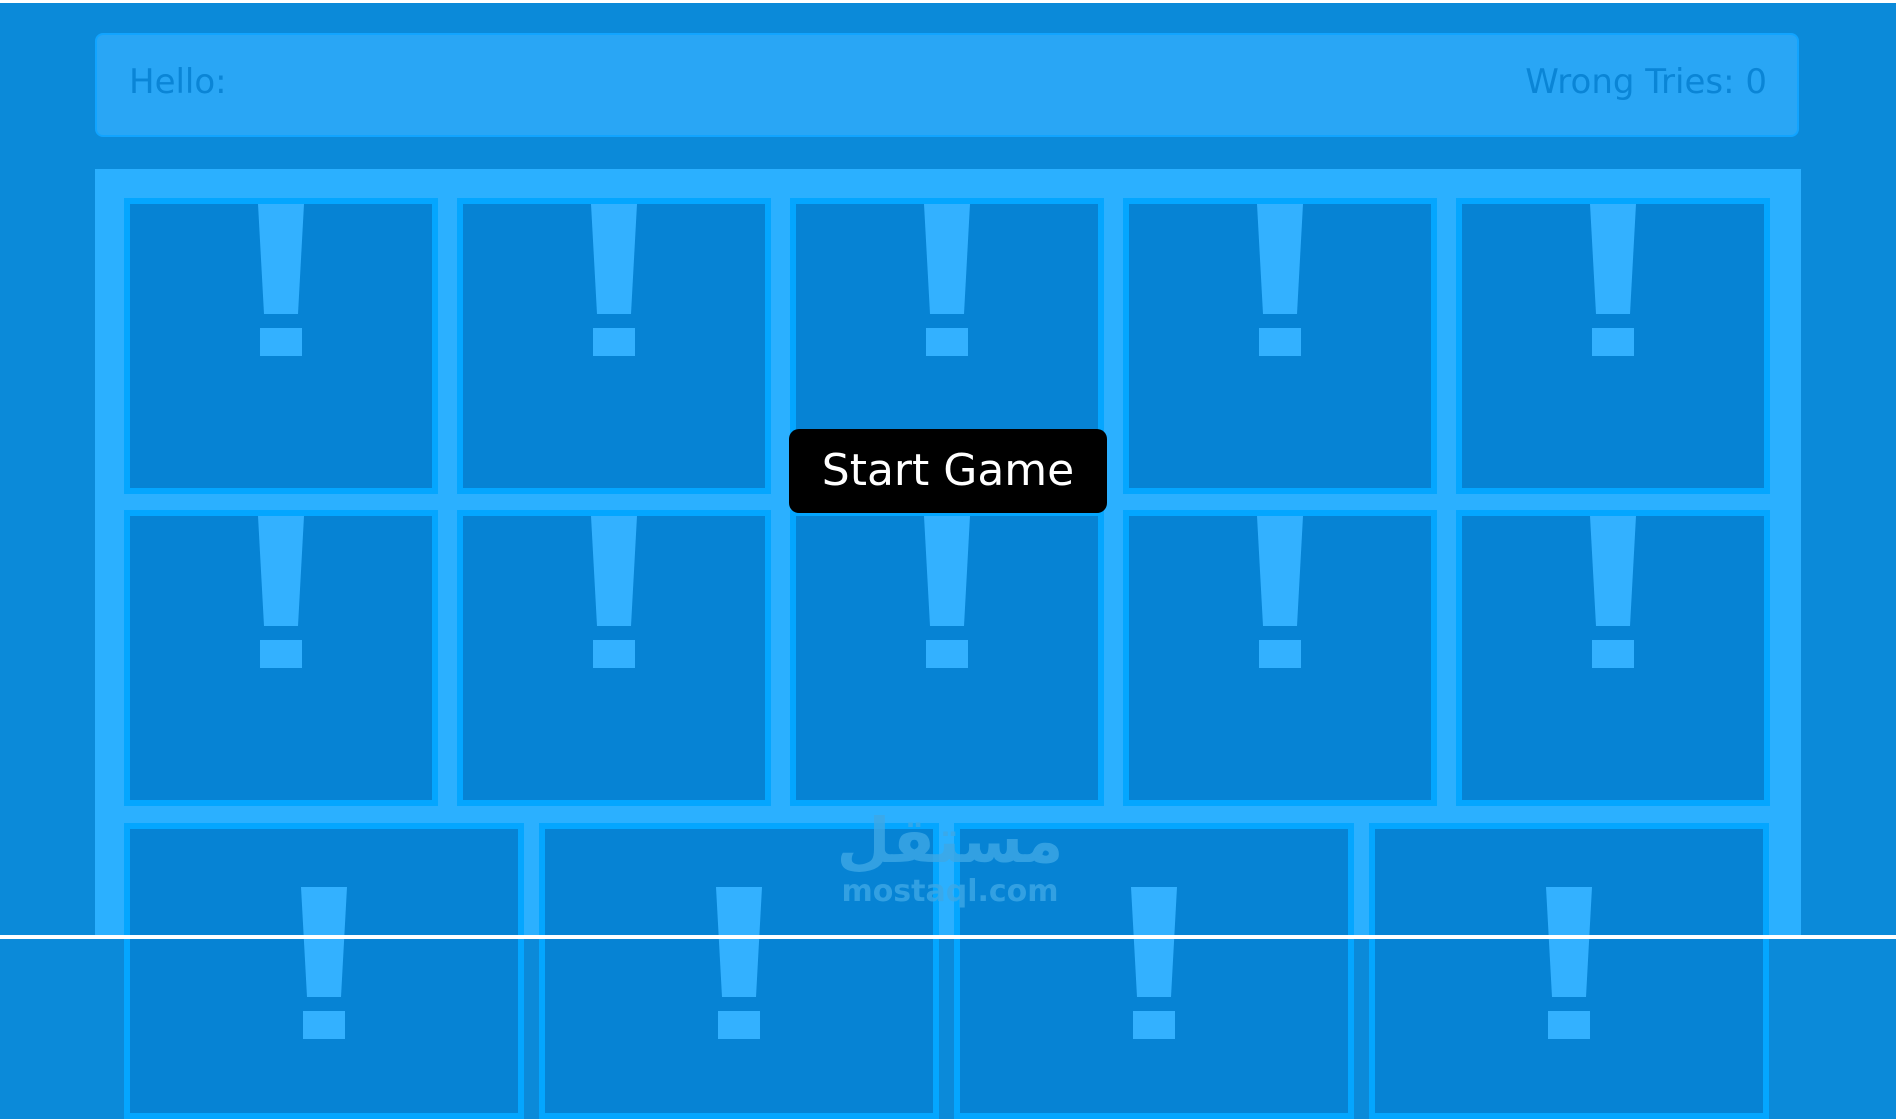  What do you see at coordinates (947, 85) in the screenshot?
I see `info-bar: Hello: Wrong Tries: 0` at bounding box center [947, 85].